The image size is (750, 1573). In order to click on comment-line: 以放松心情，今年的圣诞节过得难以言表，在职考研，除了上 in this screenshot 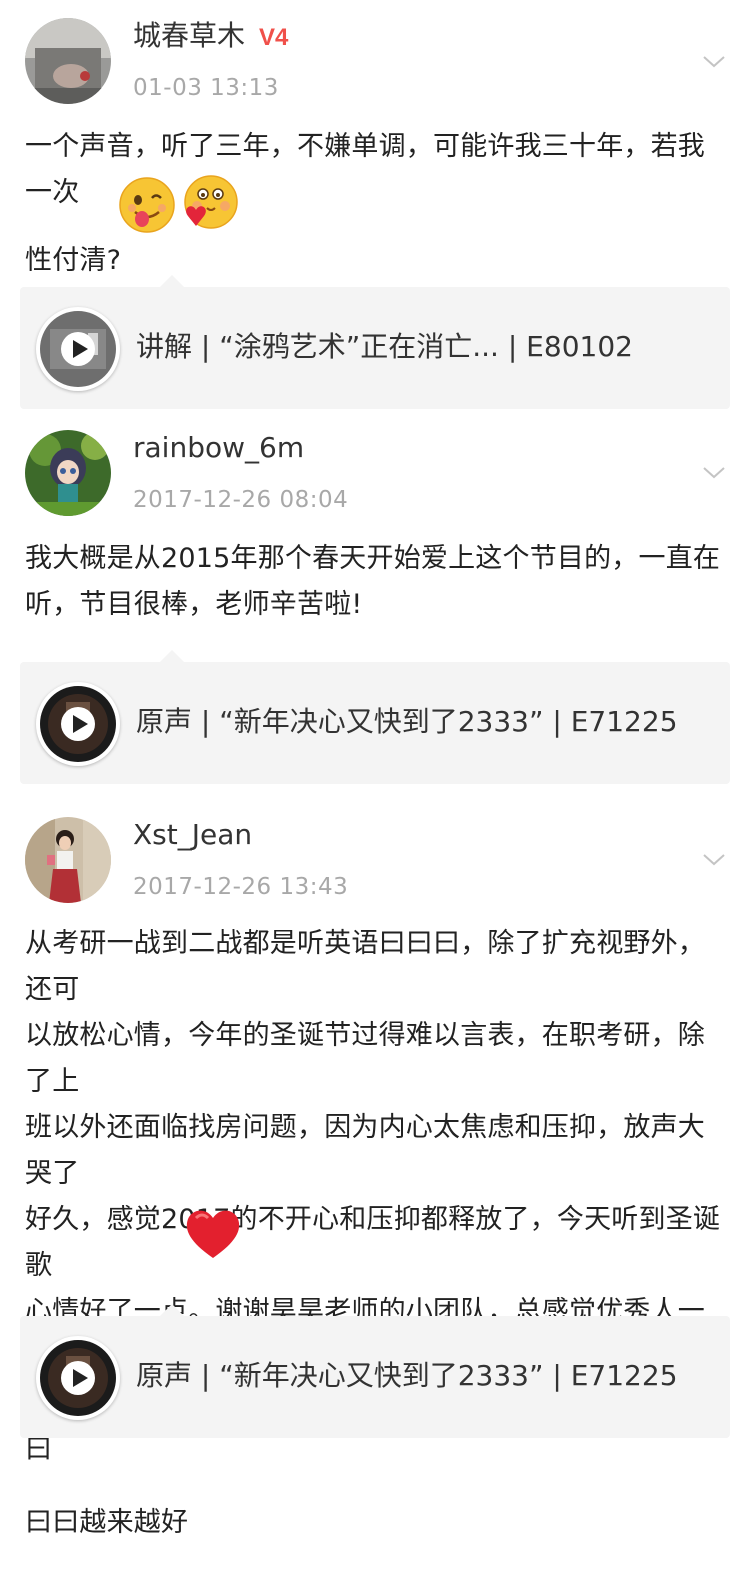, I will do `click(365, 1058)`.